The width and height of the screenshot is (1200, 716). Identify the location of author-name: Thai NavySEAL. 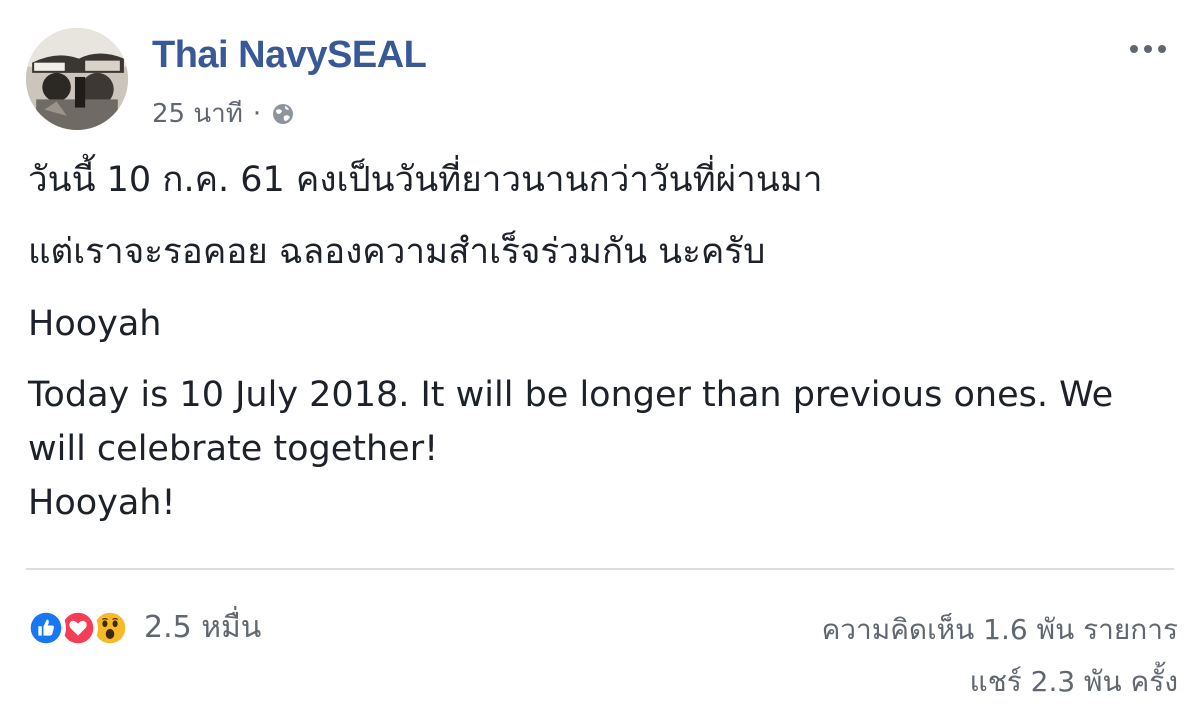
(289, 55).